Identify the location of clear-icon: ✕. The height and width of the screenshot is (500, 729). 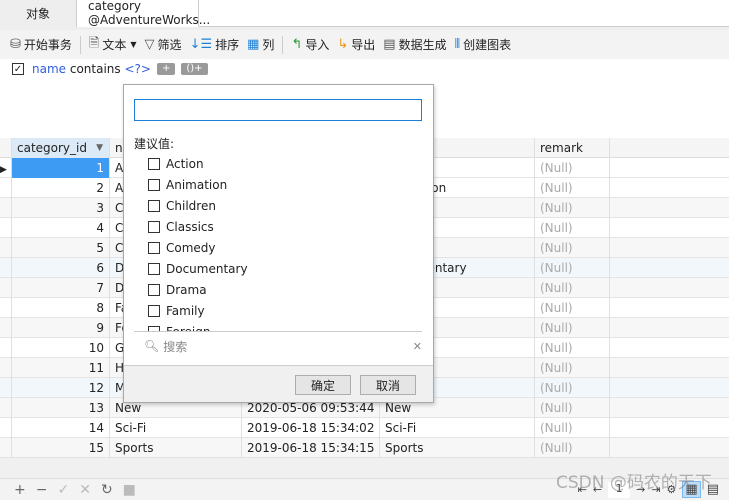
(417, 346).